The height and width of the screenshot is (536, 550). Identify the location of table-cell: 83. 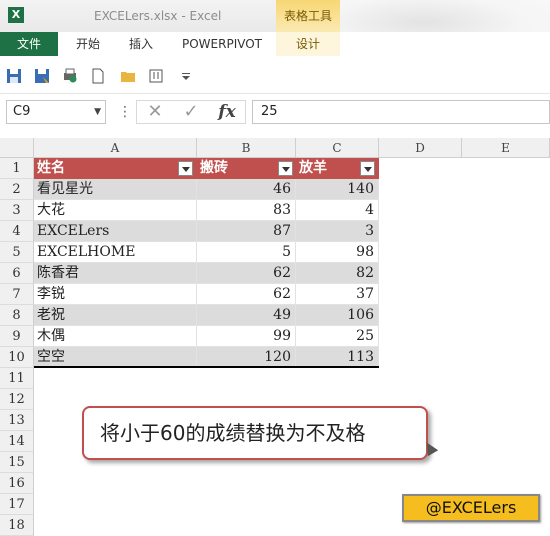
(246, 210).